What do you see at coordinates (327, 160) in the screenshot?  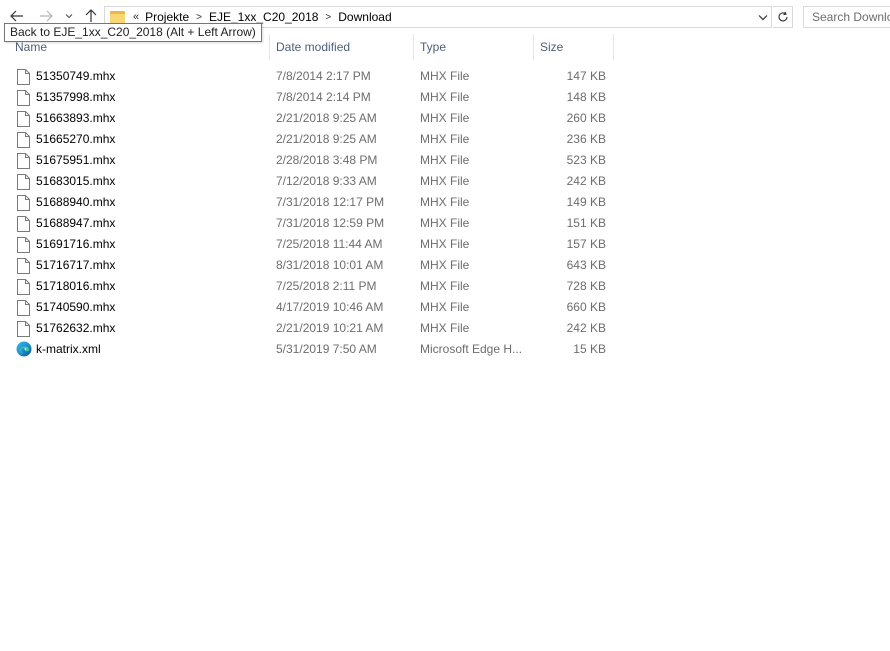 I see `file-date-modified: 2/28/2018 3:48 PM` at bounding box center [327, 160].